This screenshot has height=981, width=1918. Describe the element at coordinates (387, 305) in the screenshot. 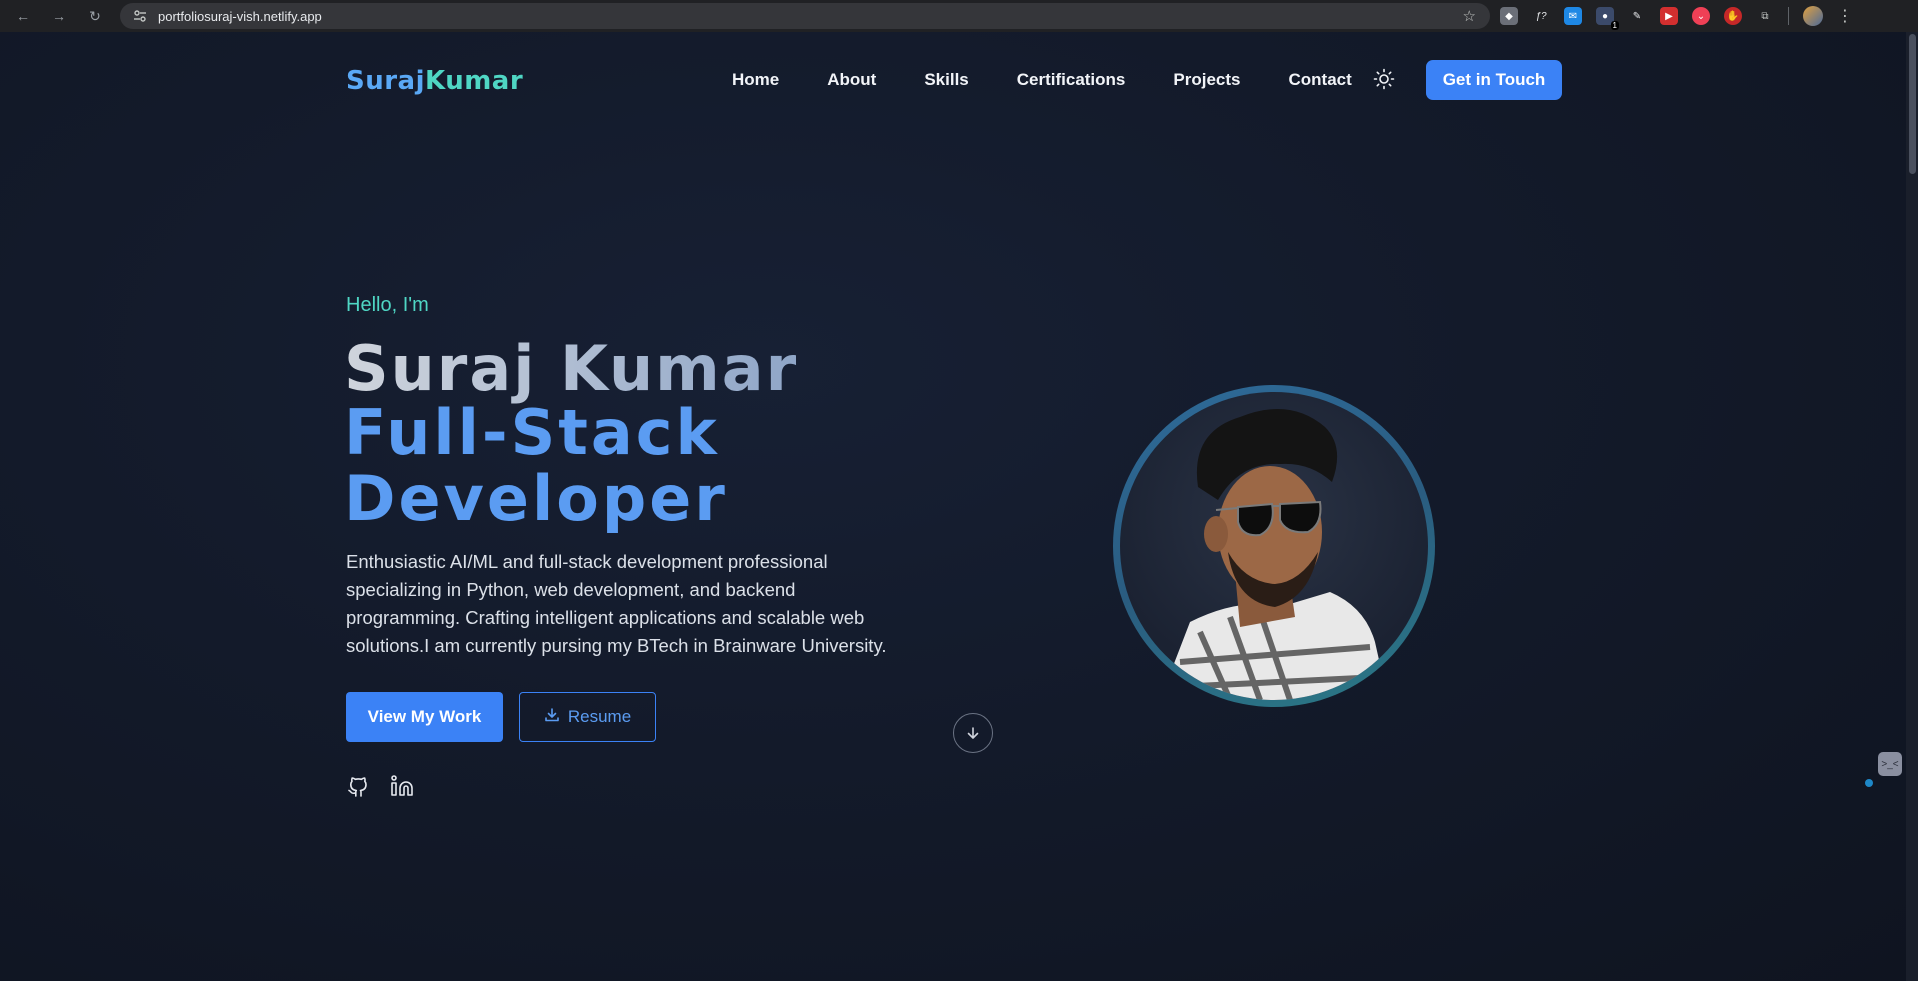

I see `hero-greeting: Hello, I'm` at that location.